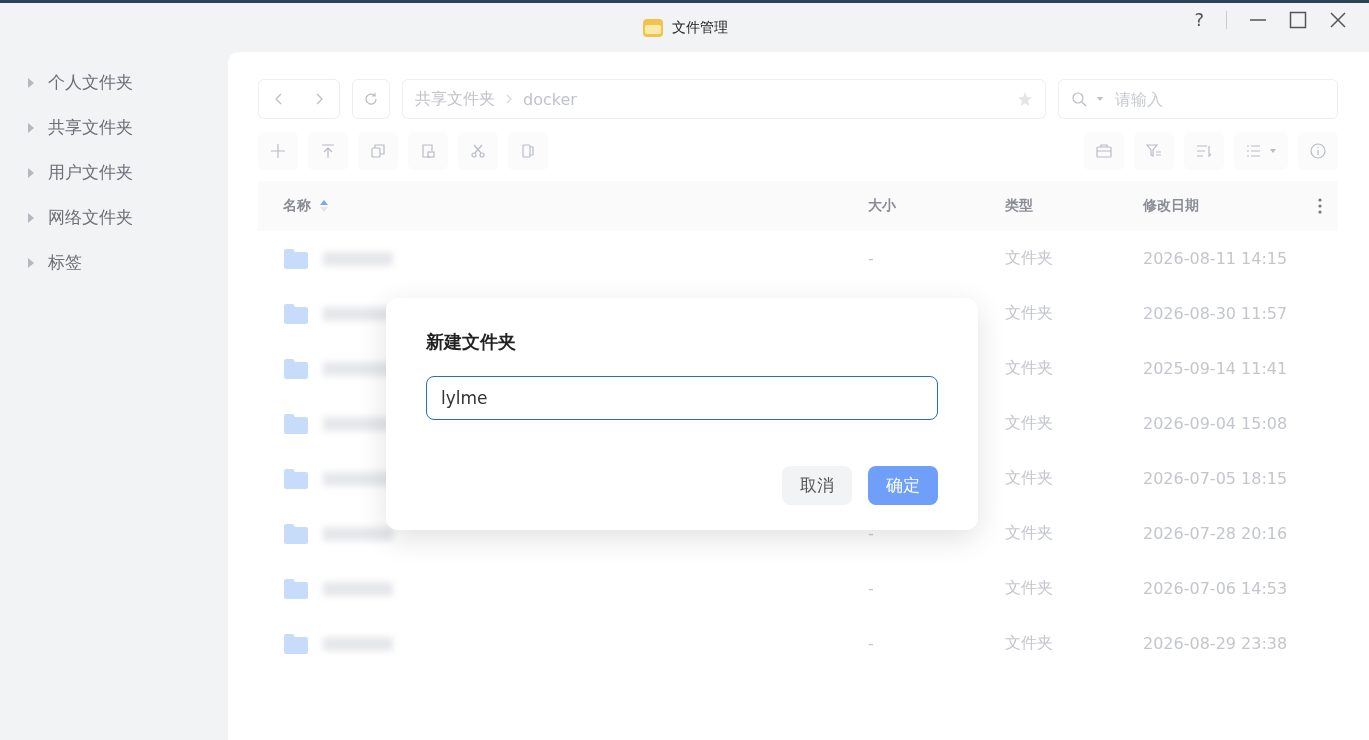 This screenshot has width=1369, height=740. I want to click on chevron-icon, so click(509, 99).